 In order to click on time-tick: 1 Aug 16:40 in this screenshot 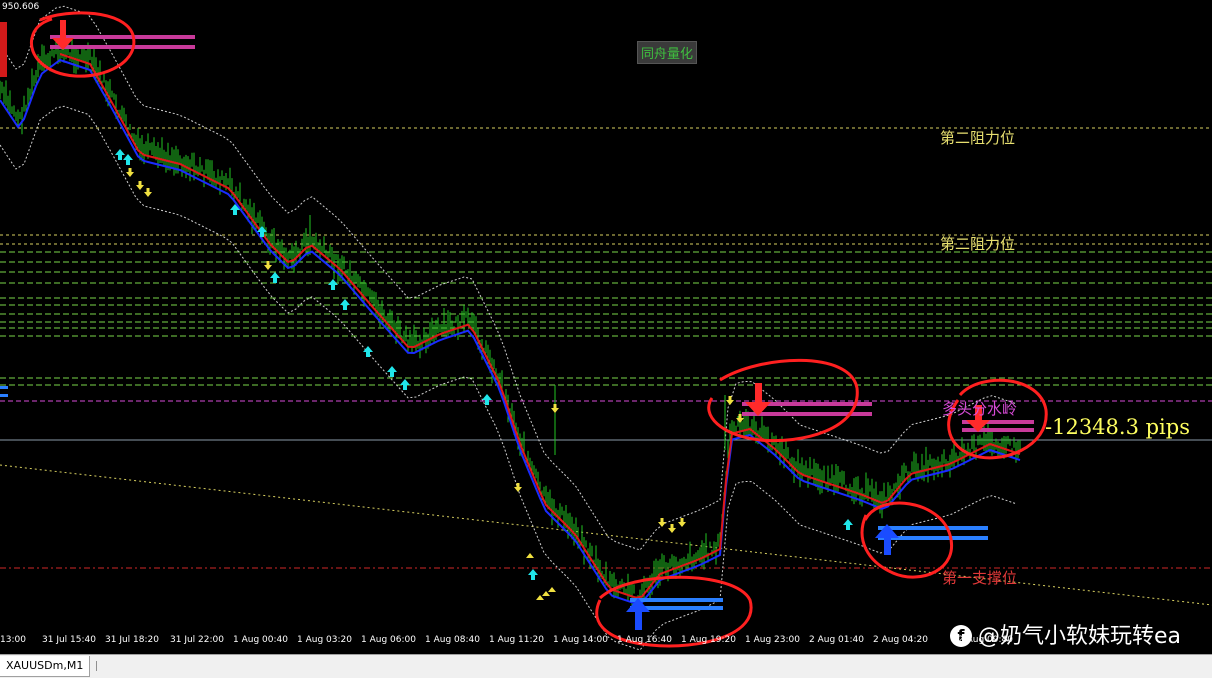, I will do `click(644, 640)`.